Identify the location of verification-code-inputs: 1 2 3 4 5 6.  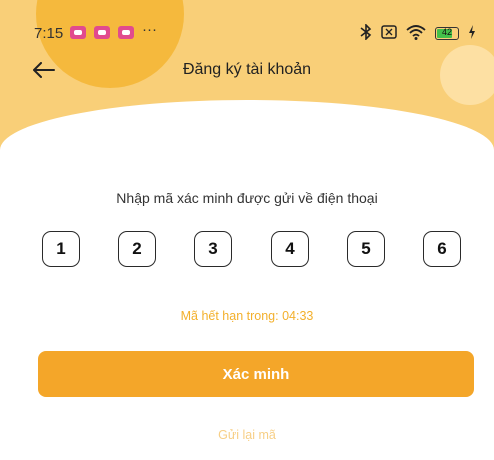
(247, 251).